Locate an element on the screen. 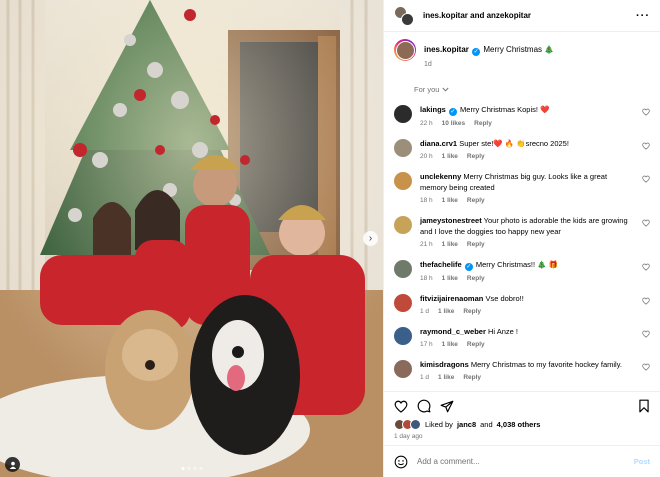 The image size is (660, 477). more-options-button: ··· is located at coordinates (643, 16).